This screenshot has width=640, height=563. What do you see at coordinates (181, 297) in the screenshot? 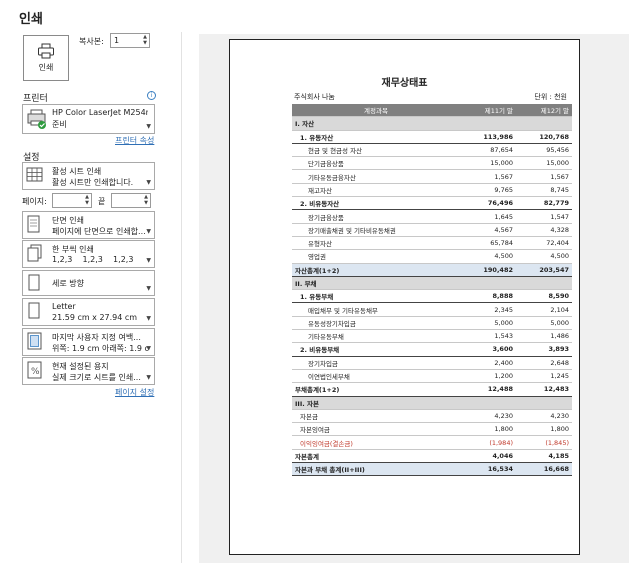
I see `panel-divider` at bounding box center [181, 297].